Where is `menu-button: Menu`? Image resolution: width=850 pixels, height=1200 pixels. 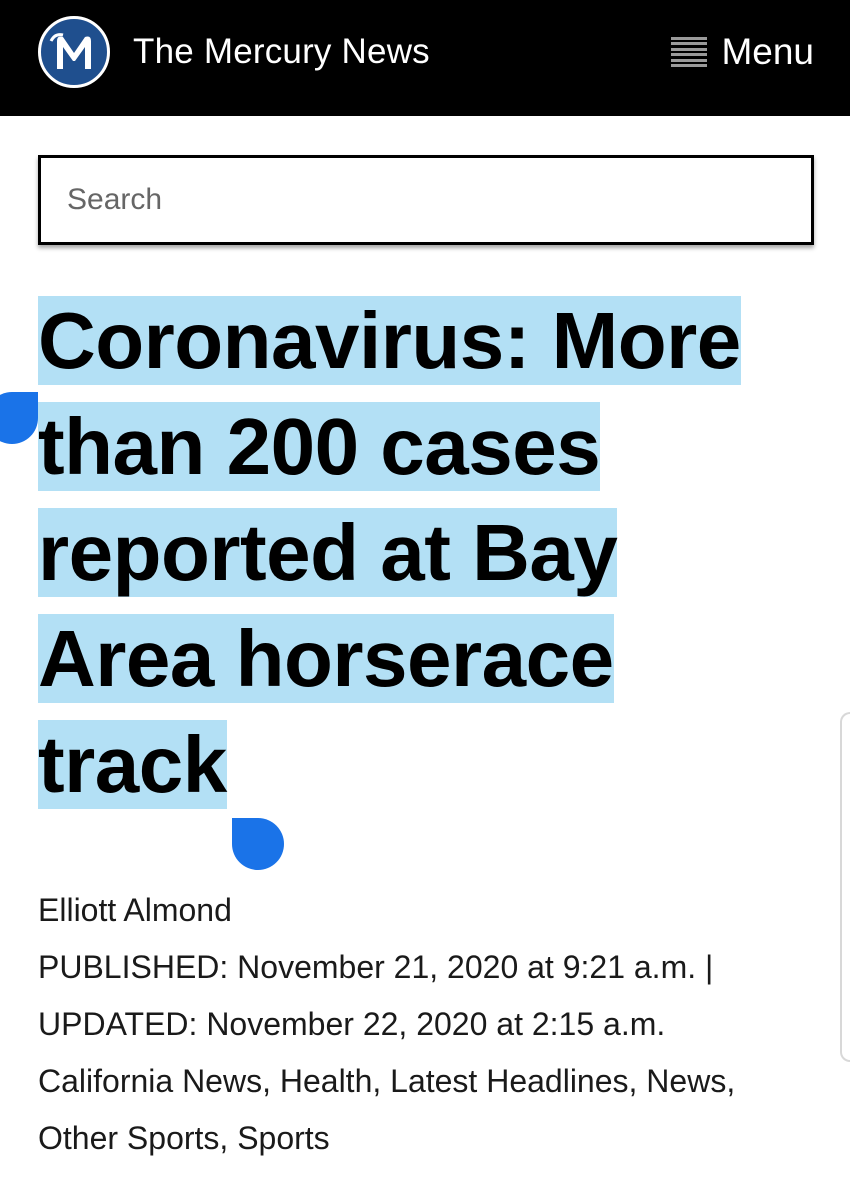
menu-button: Menu is located at coordinates (742, 52).